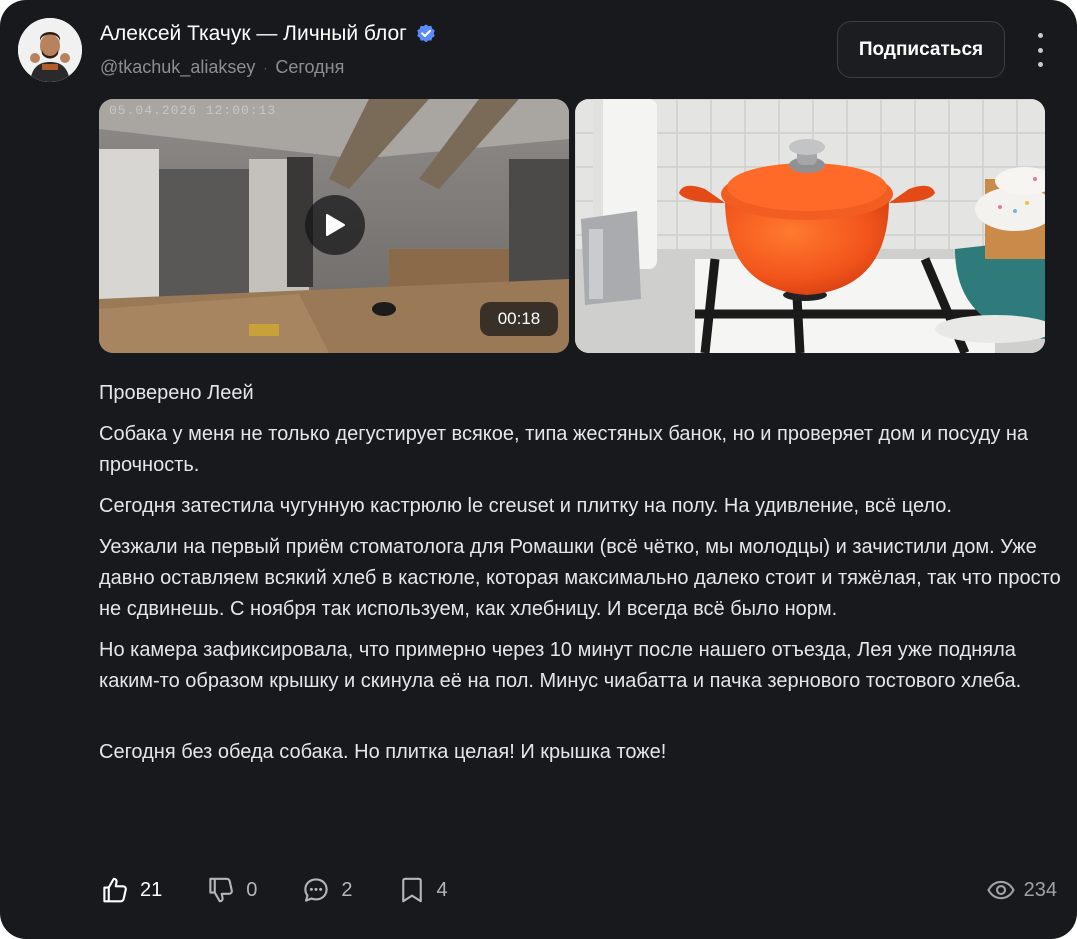 The image size is (1077, 939). What do you see at coordinates (176, 393) in the screenshot?
I see `post-paragraph-1: Проверено Леей` at bounding box center [176, 393].